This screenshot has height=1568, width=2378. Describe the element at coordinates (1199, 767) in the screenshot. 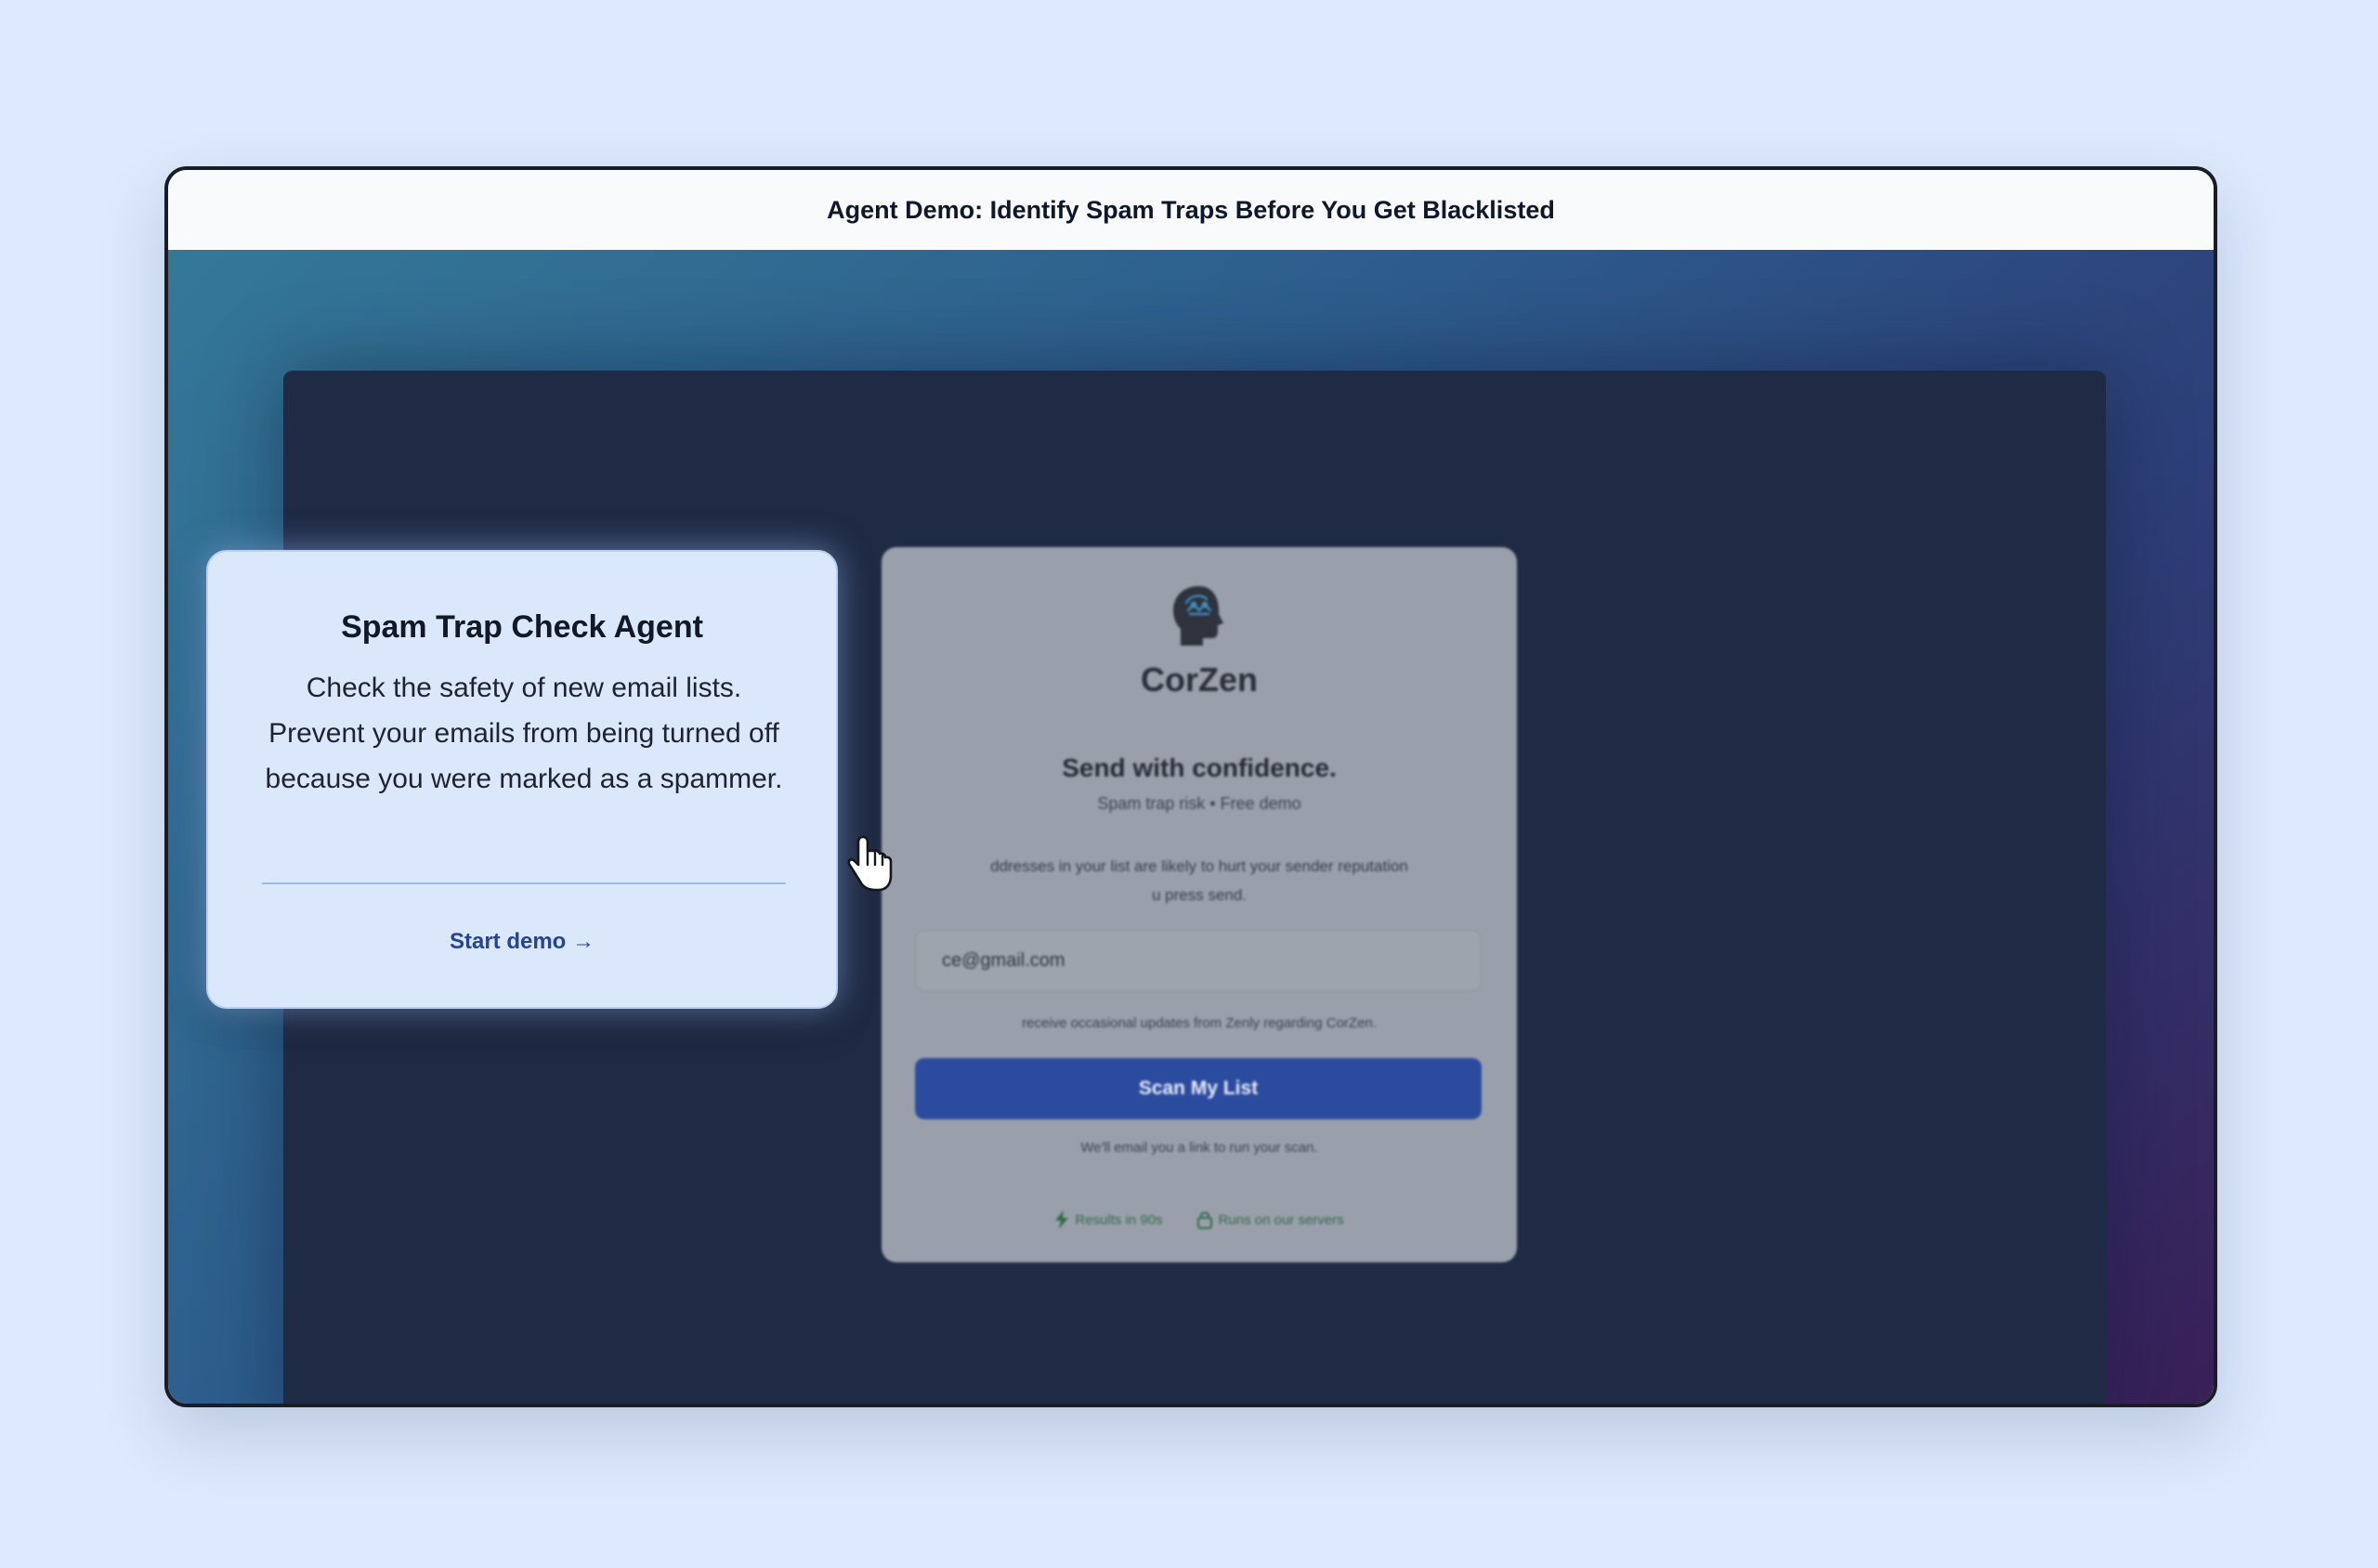

I see `card-heading: Send with confidence.` at that location.